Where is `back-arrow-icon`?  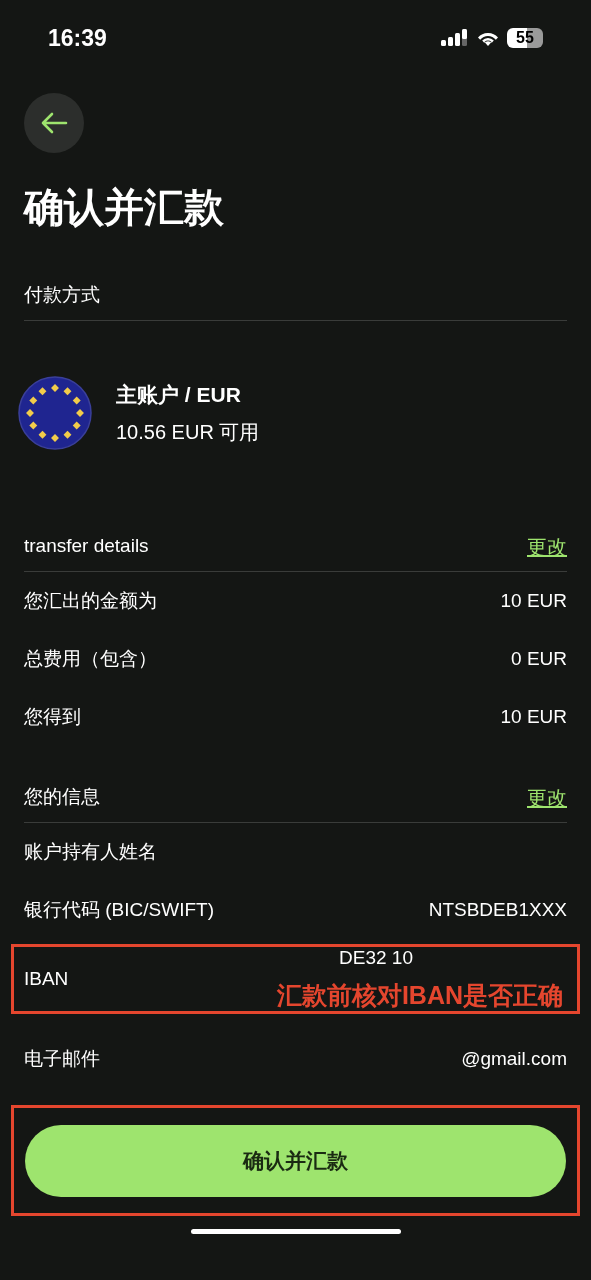
back-arrow-icon is located at coordinates (54, 123).